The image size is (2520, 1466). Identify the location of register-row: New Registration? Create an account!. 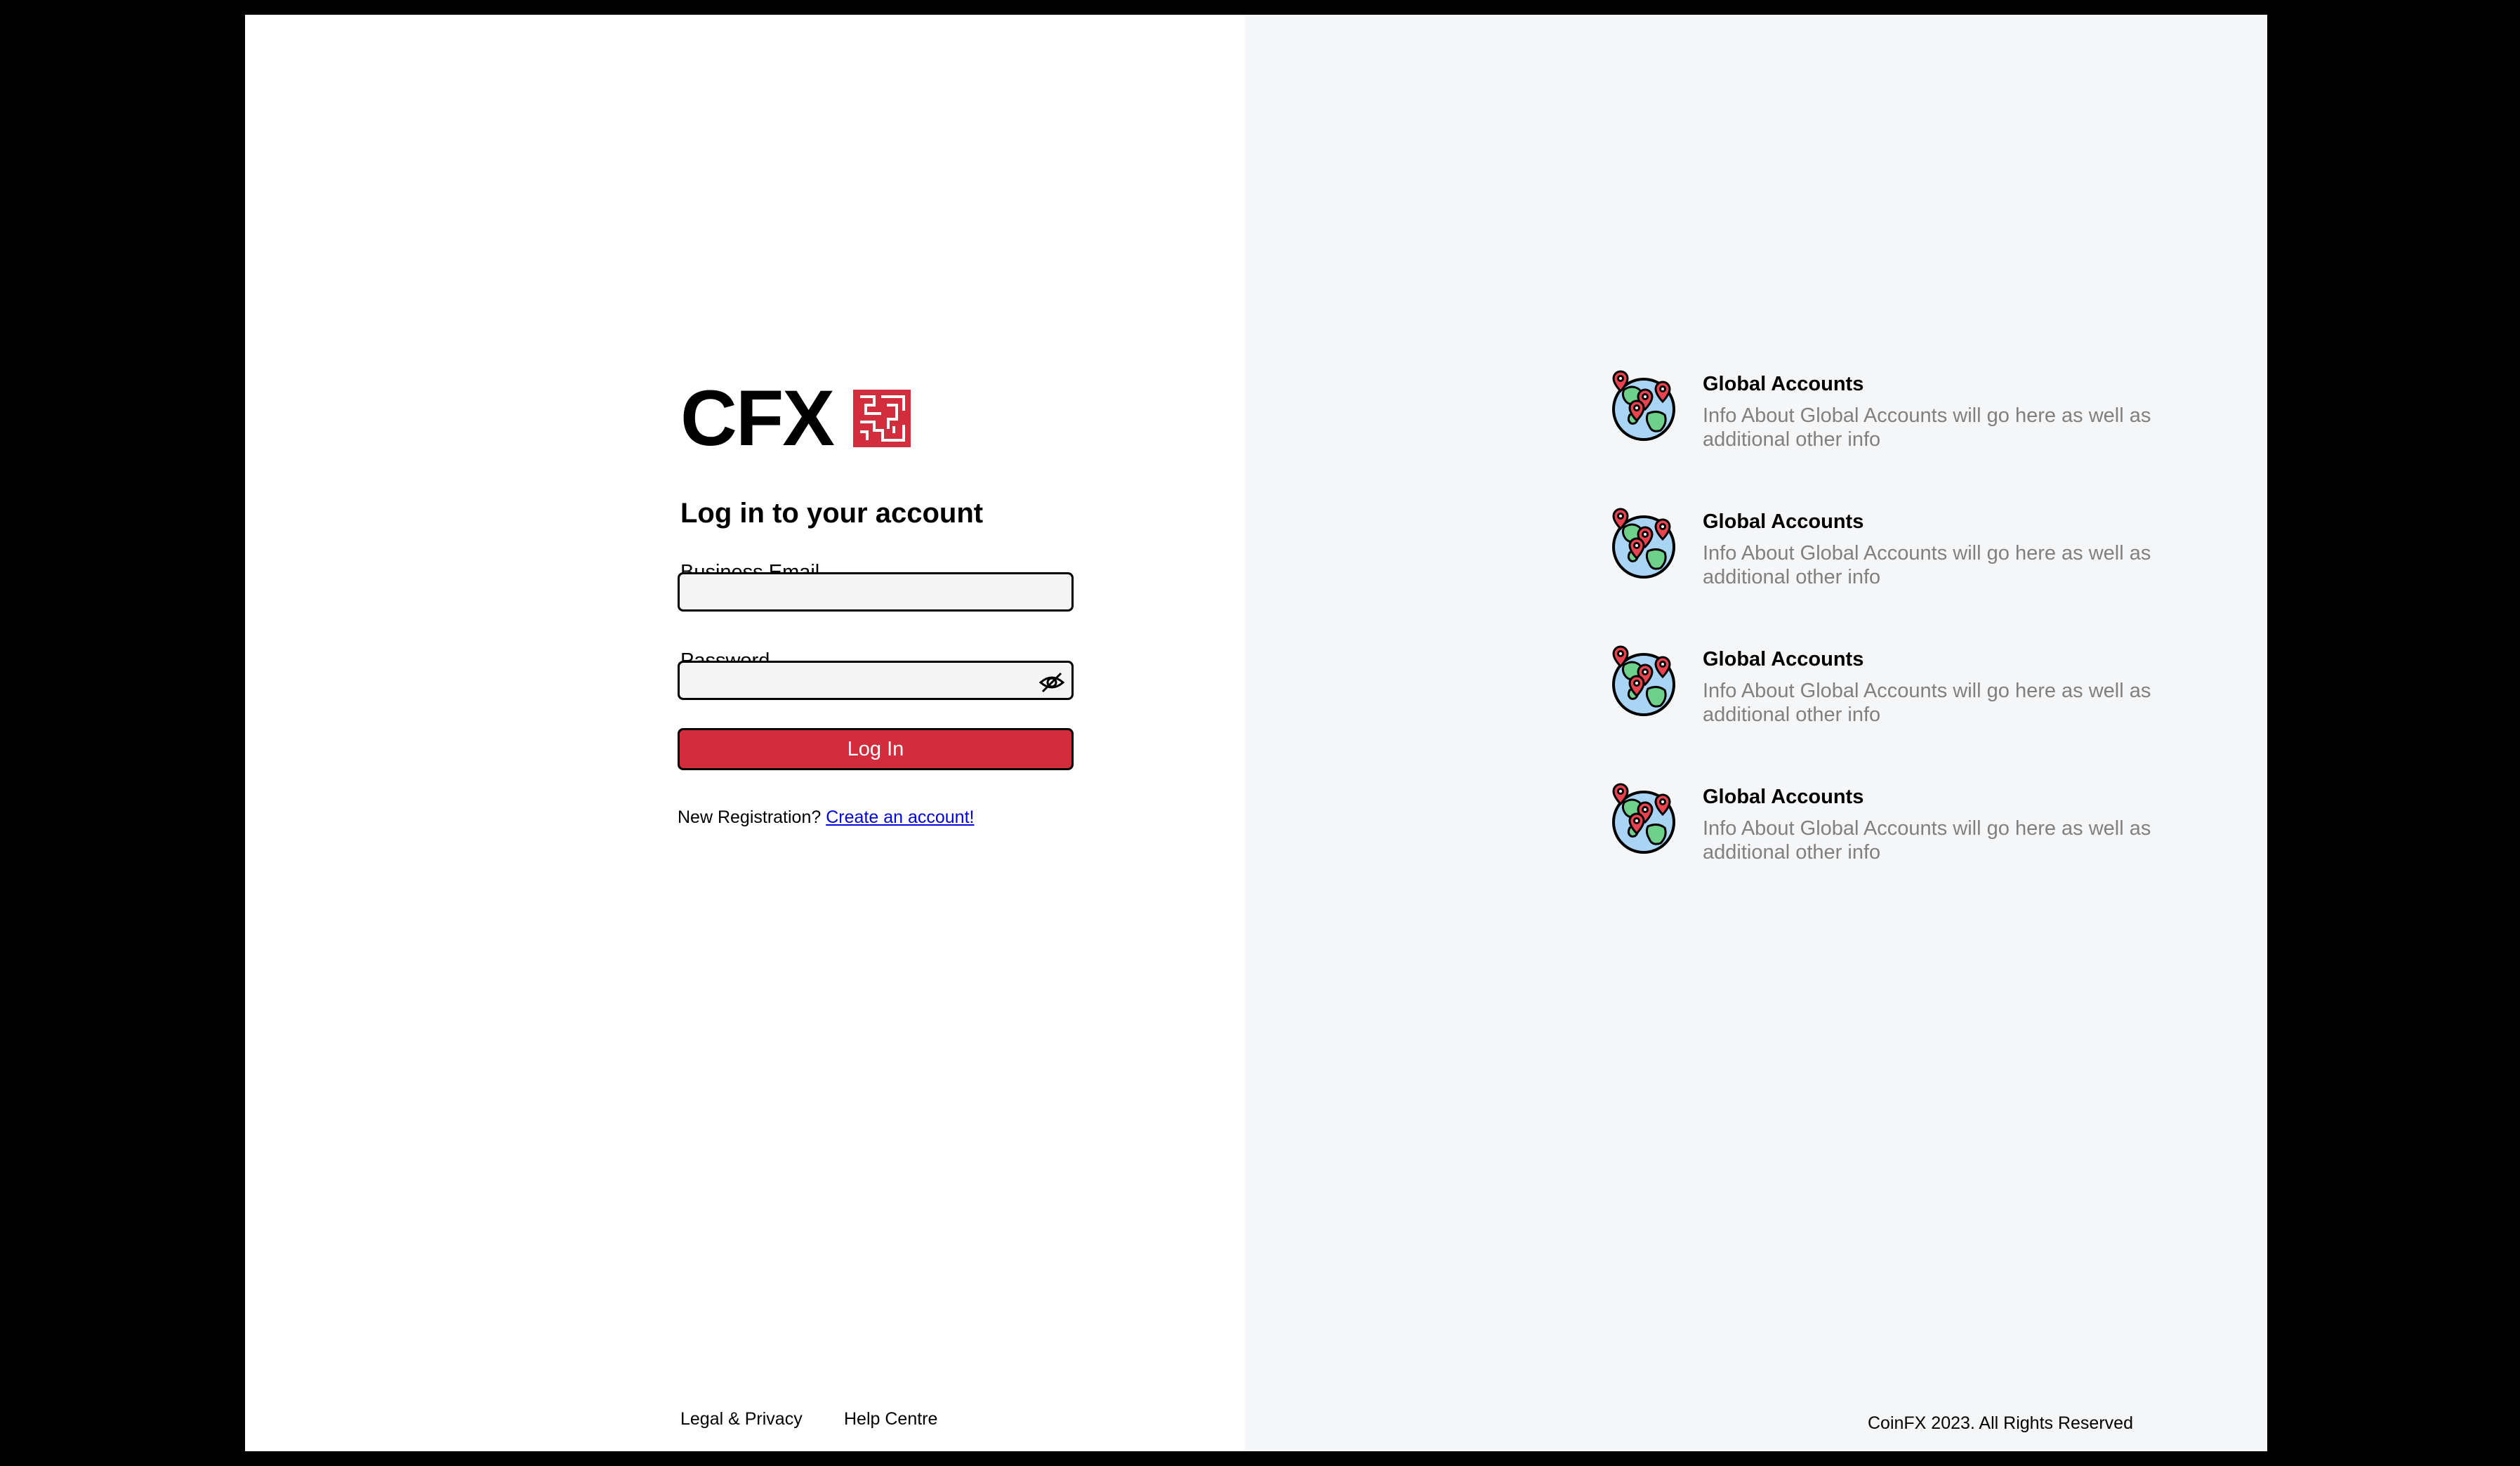
(826, 817).